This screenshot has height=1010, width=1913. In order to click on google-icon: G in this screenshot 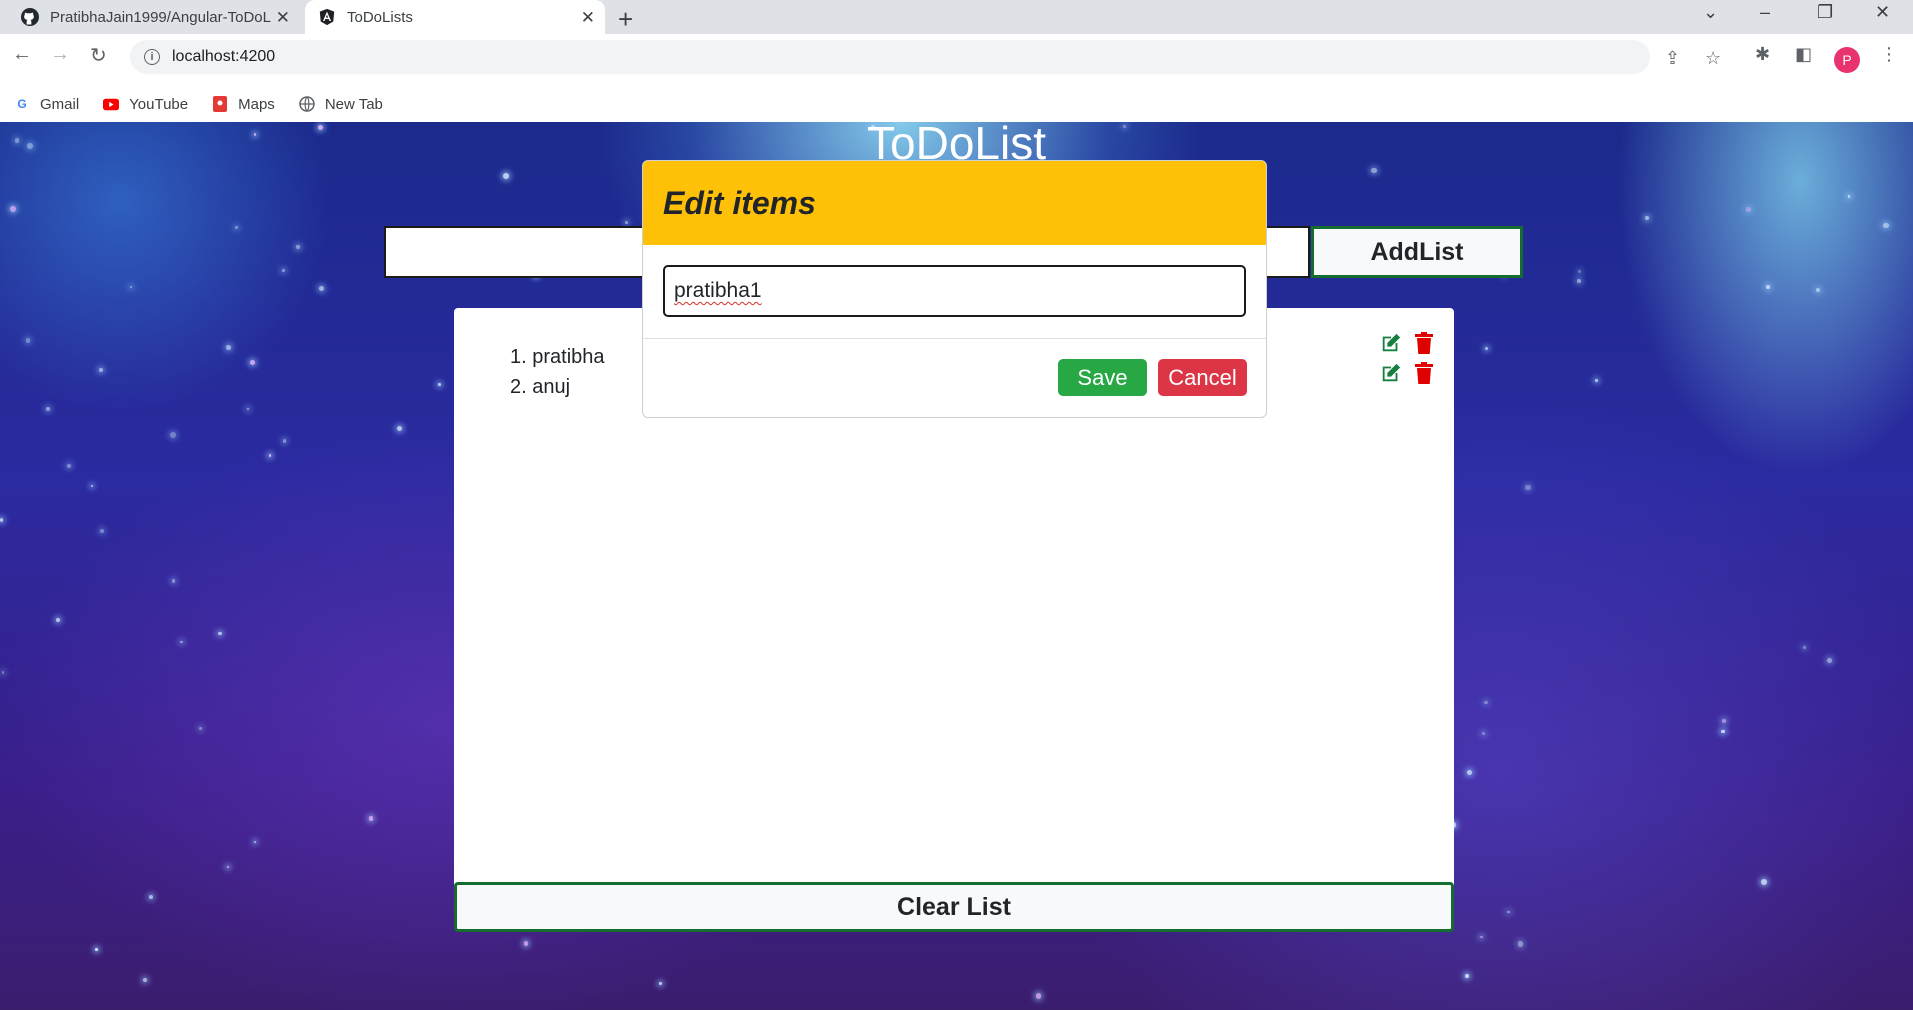, I will do `click(22, 104)`.